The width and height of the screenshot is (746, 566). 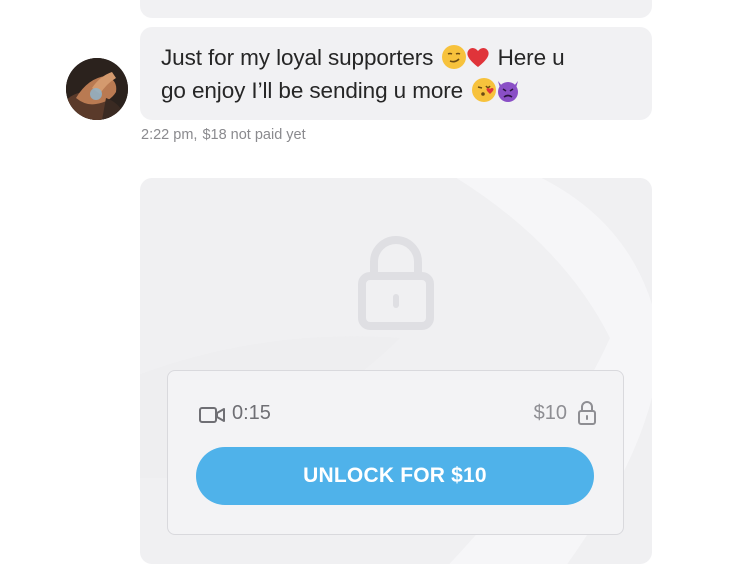 I want to click on lock-icon, so click(x=396, y=282).